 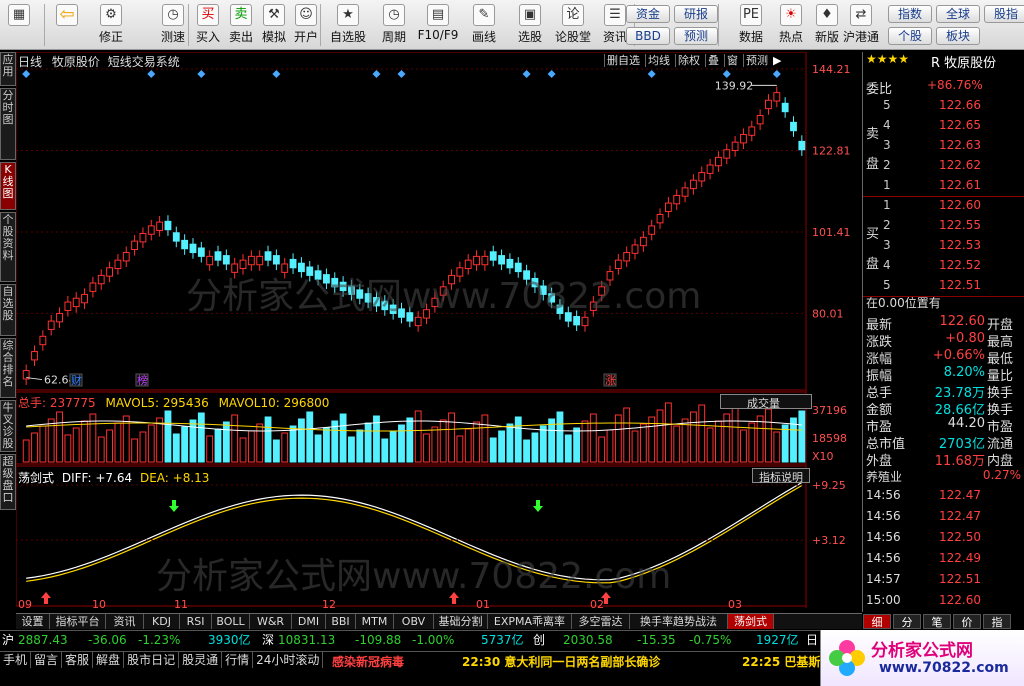 I want to click on toolbar-button-12: ▣ 选股, so click(x=530, y=25).